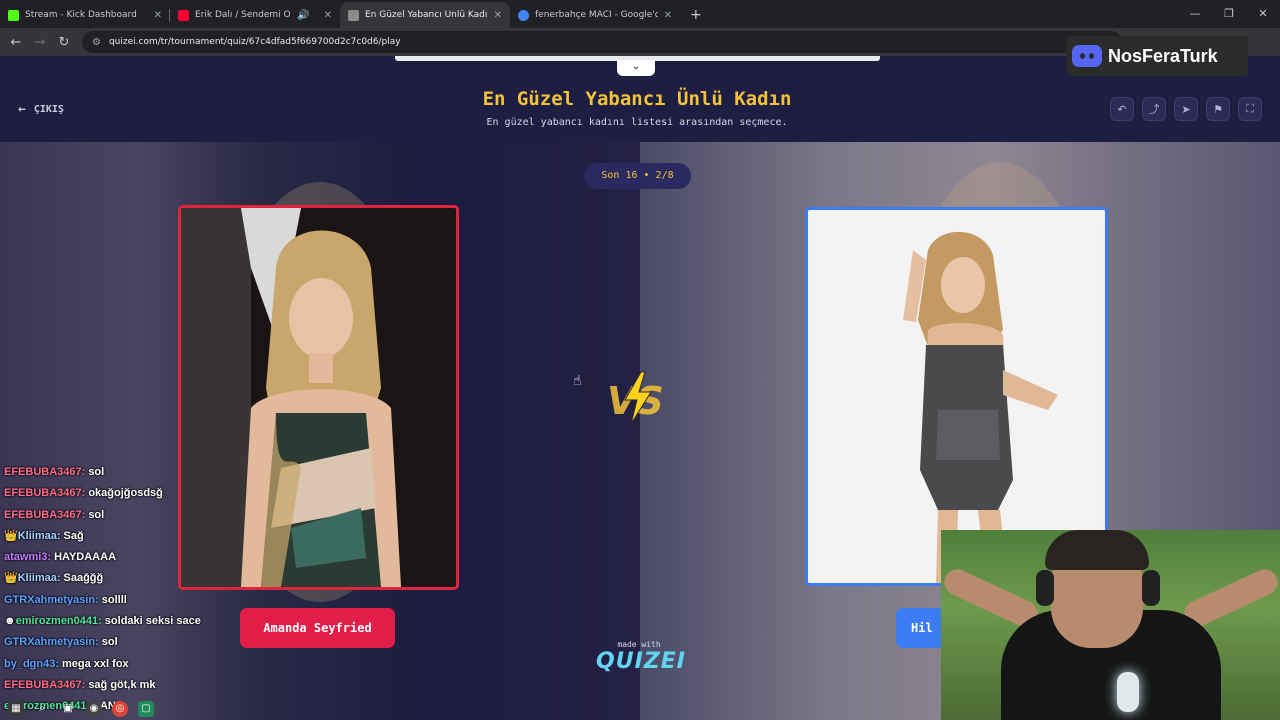  I want to click on tab-google: fenerbahçe MACI - Google'da A ✕, so click(595, 15).